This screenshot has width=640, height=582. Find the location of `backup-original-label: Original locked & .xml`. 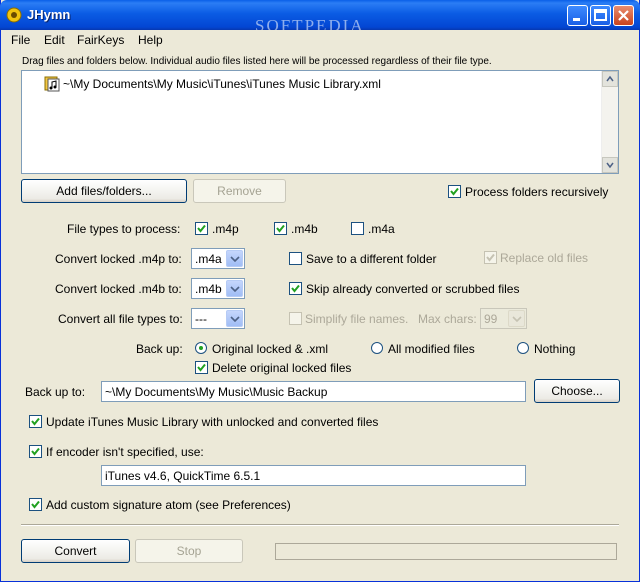

backup-original-label: Original locked & .xml is located at coordinates (270, 349).